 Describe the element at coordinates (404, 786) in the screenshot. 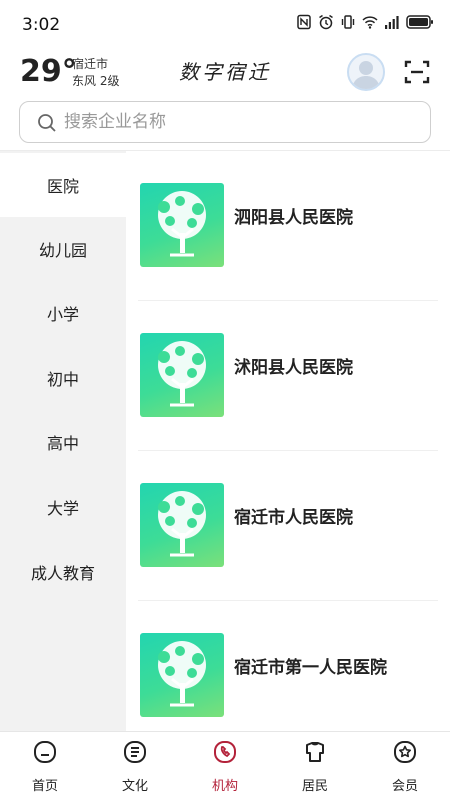

I see `tab-label: 会员` at that location.